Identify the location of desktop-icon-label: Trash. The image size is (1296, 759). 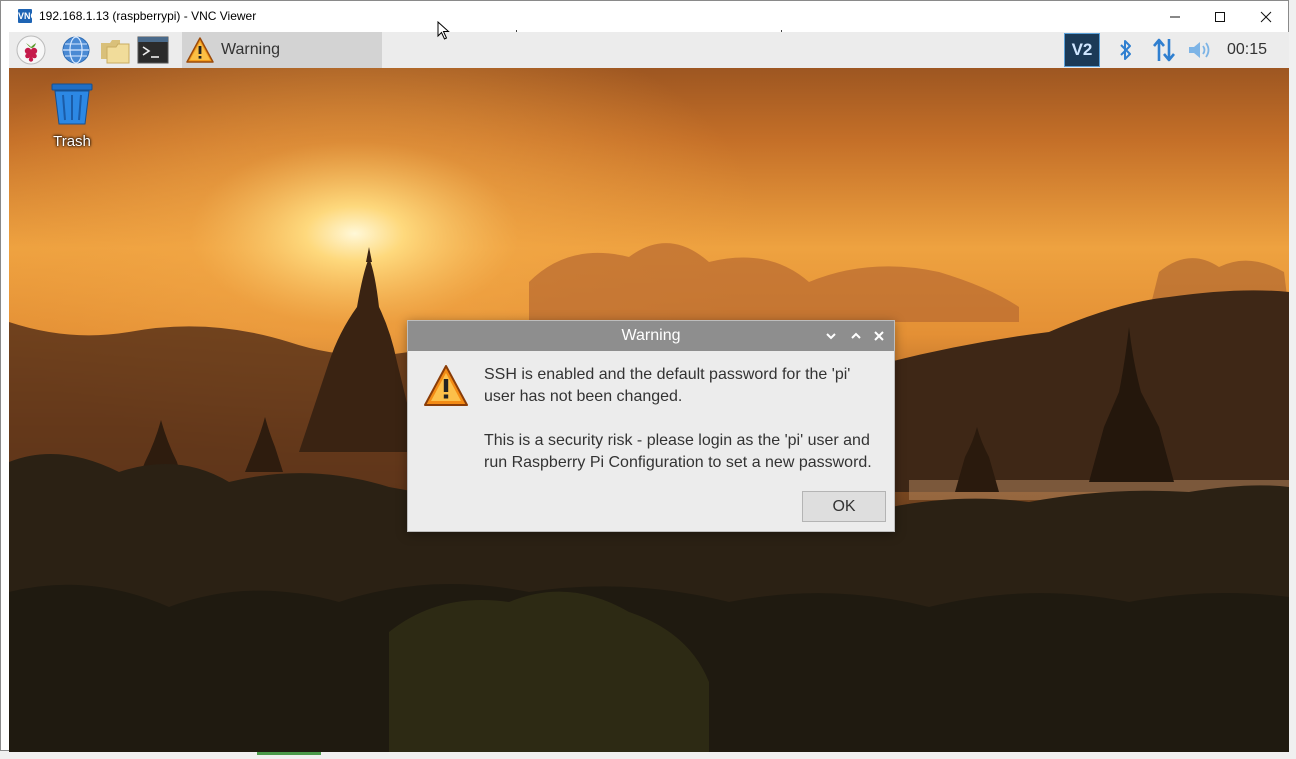
(72, 141).